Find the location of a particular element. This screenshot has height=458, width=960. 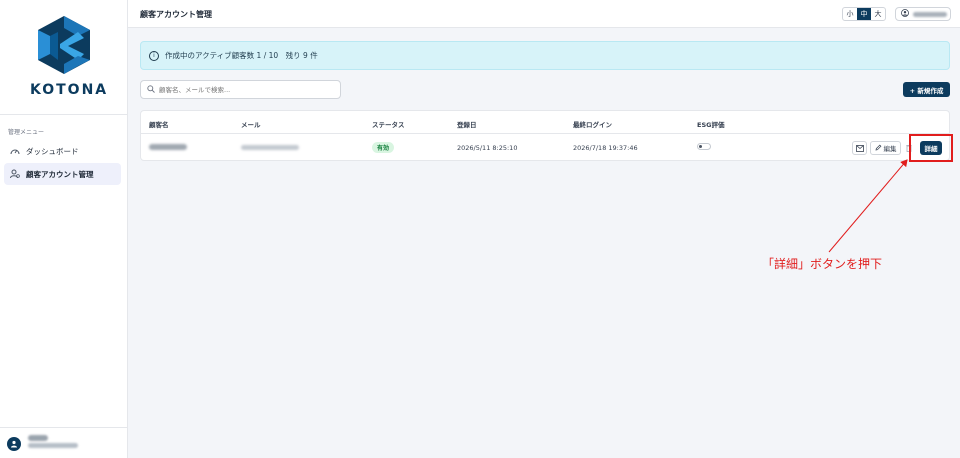

edit-button: 編集 is located at coordinates (885, 148).